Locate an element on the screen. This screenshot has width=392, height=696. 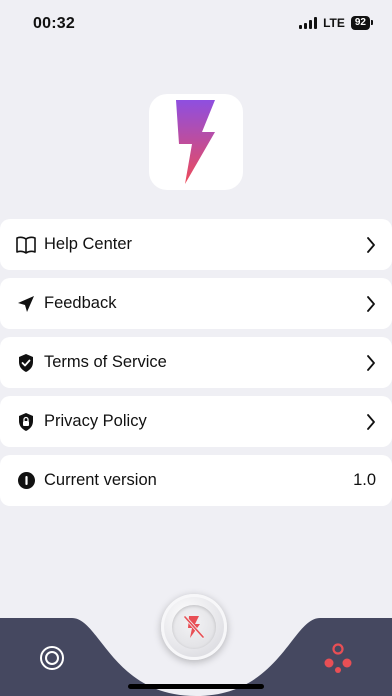
tab-scan is located at coordinates (52, 658).